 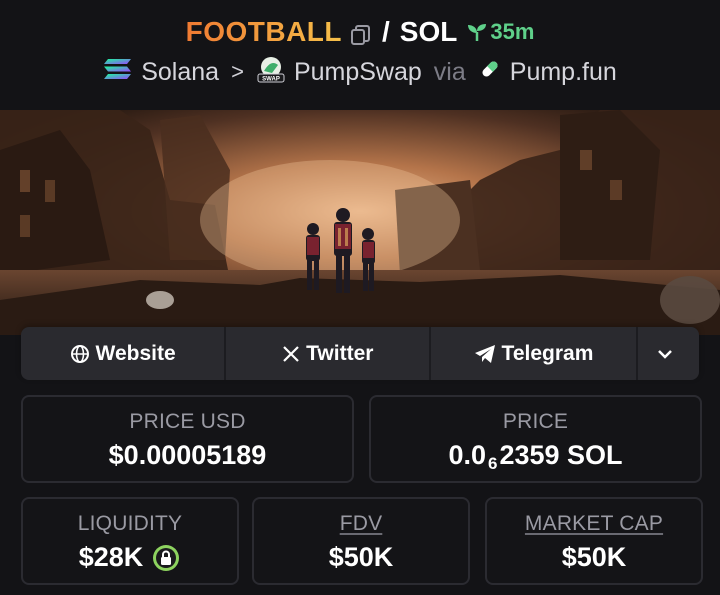 I want to click on market-cap-value: $50K, so click(x=594, y=557).